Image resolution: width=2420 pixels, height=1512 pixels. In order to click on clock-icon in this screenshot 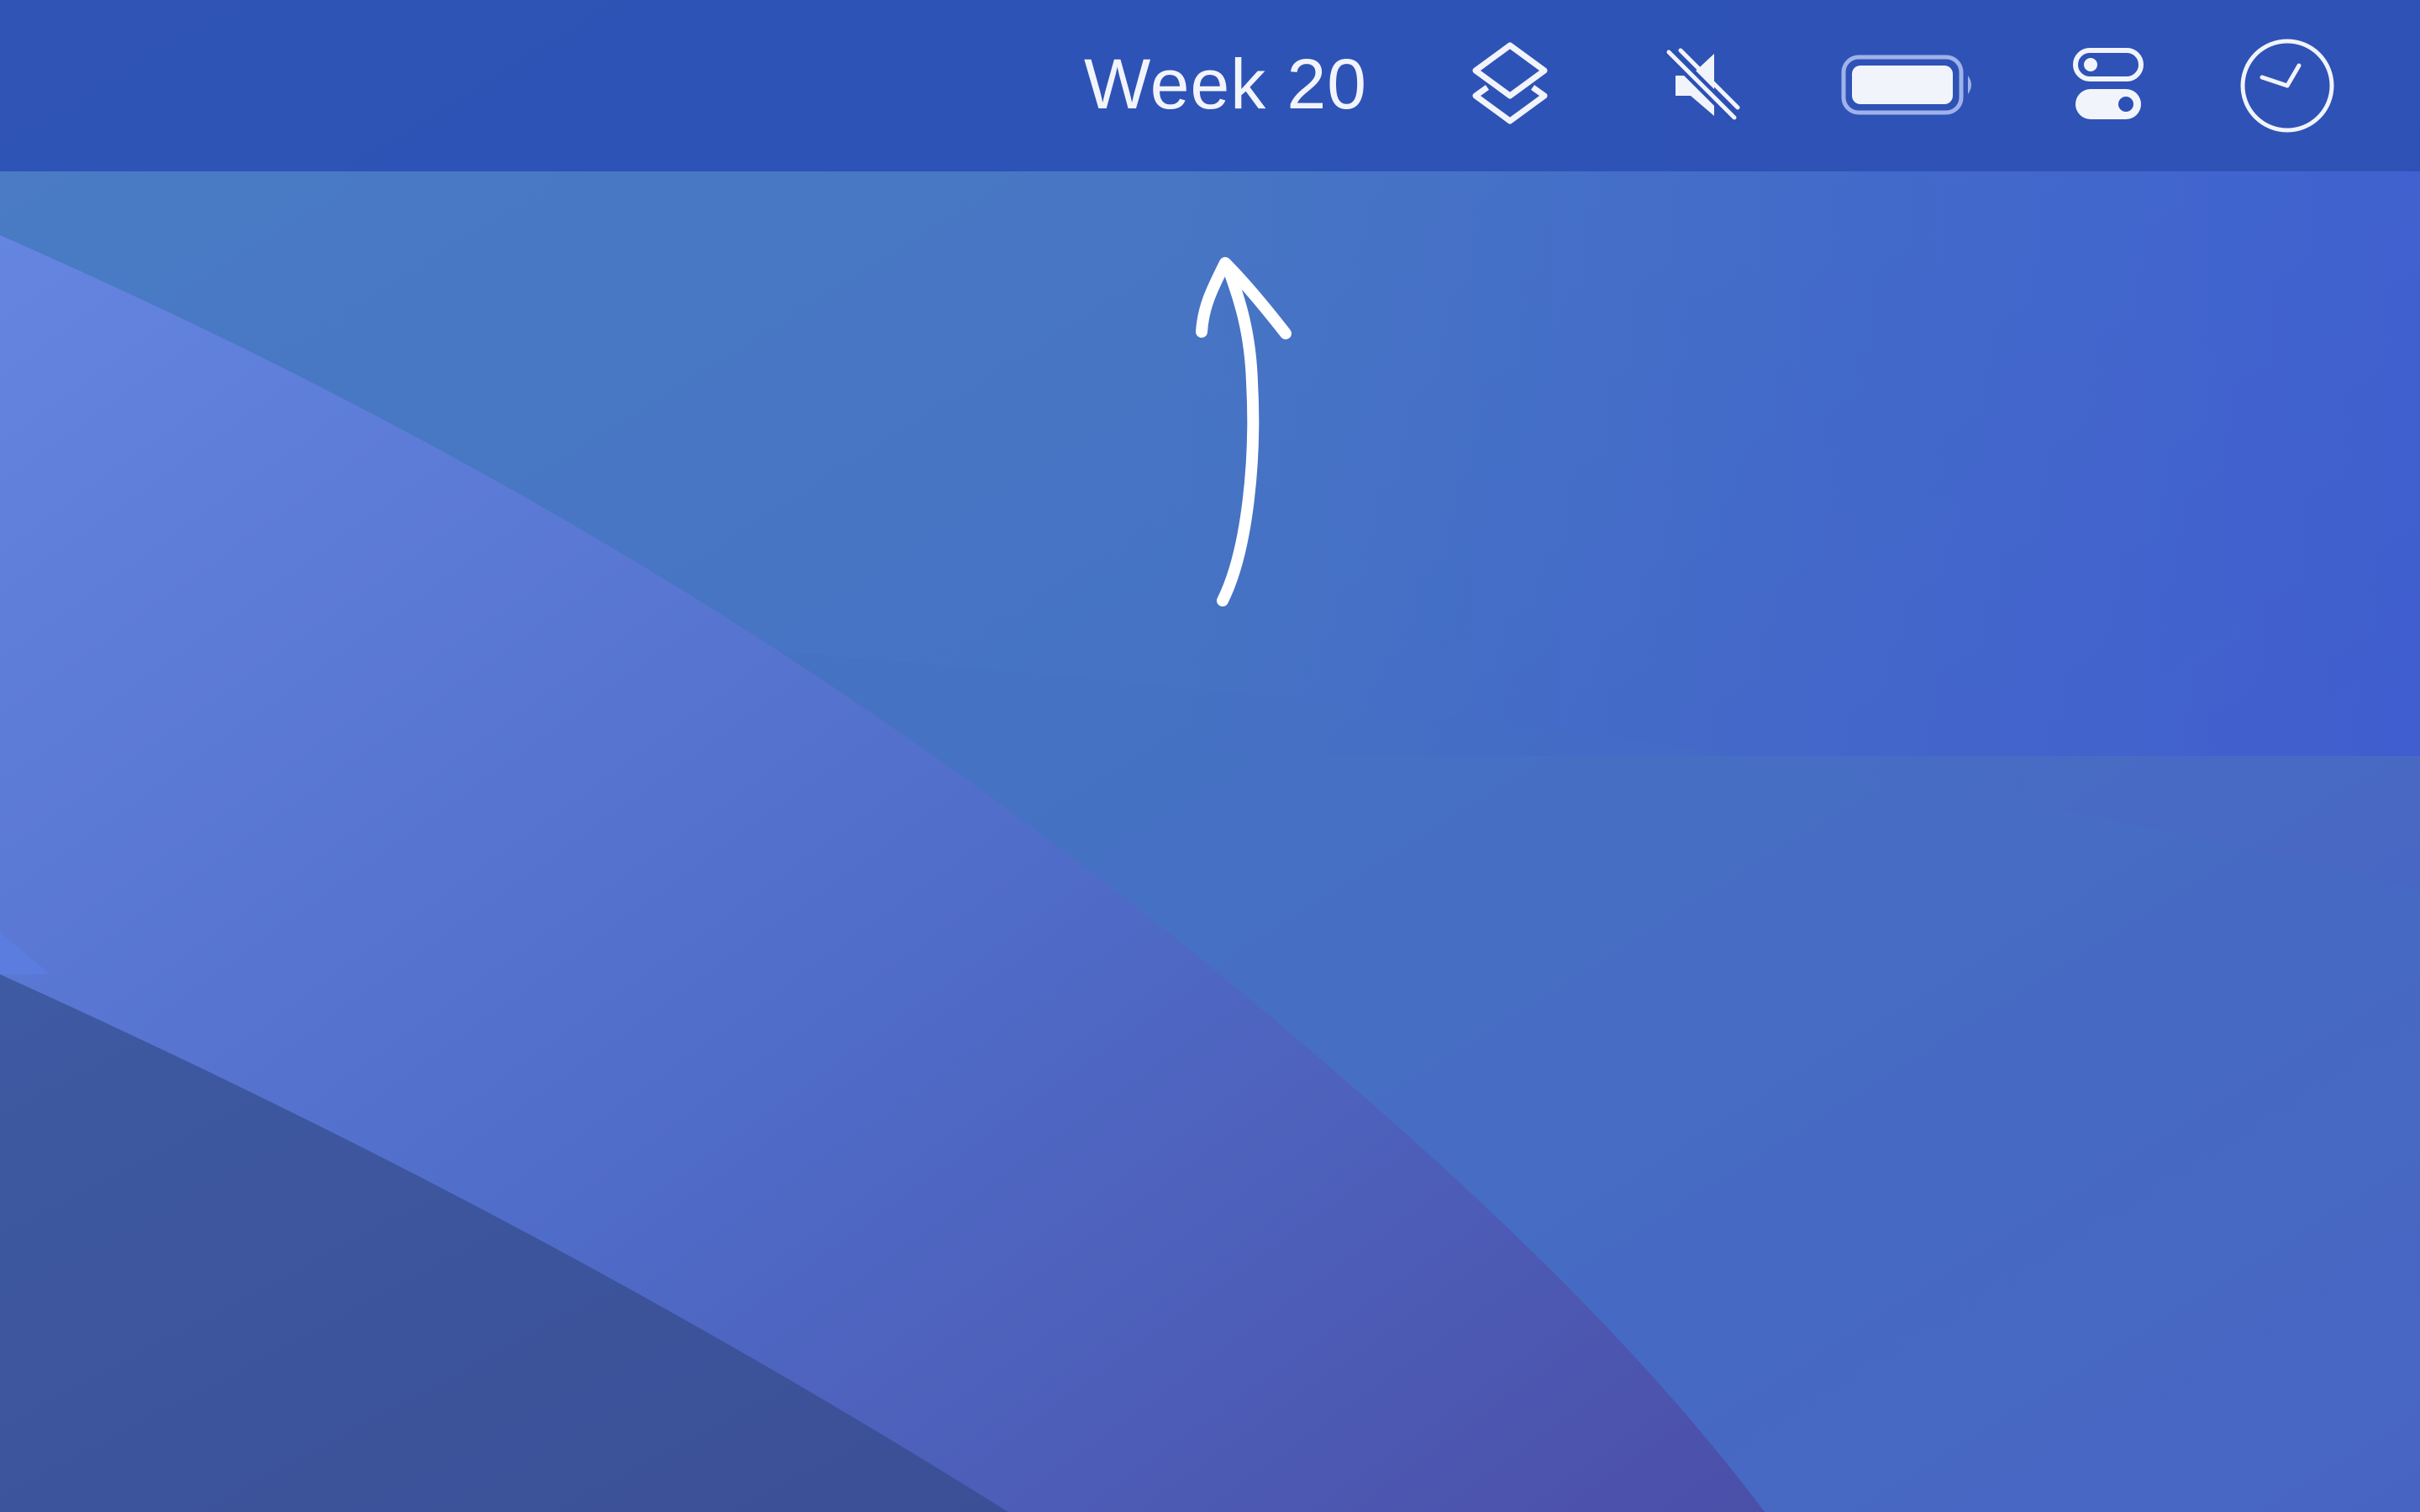, I will do `click(2287, 85)`.